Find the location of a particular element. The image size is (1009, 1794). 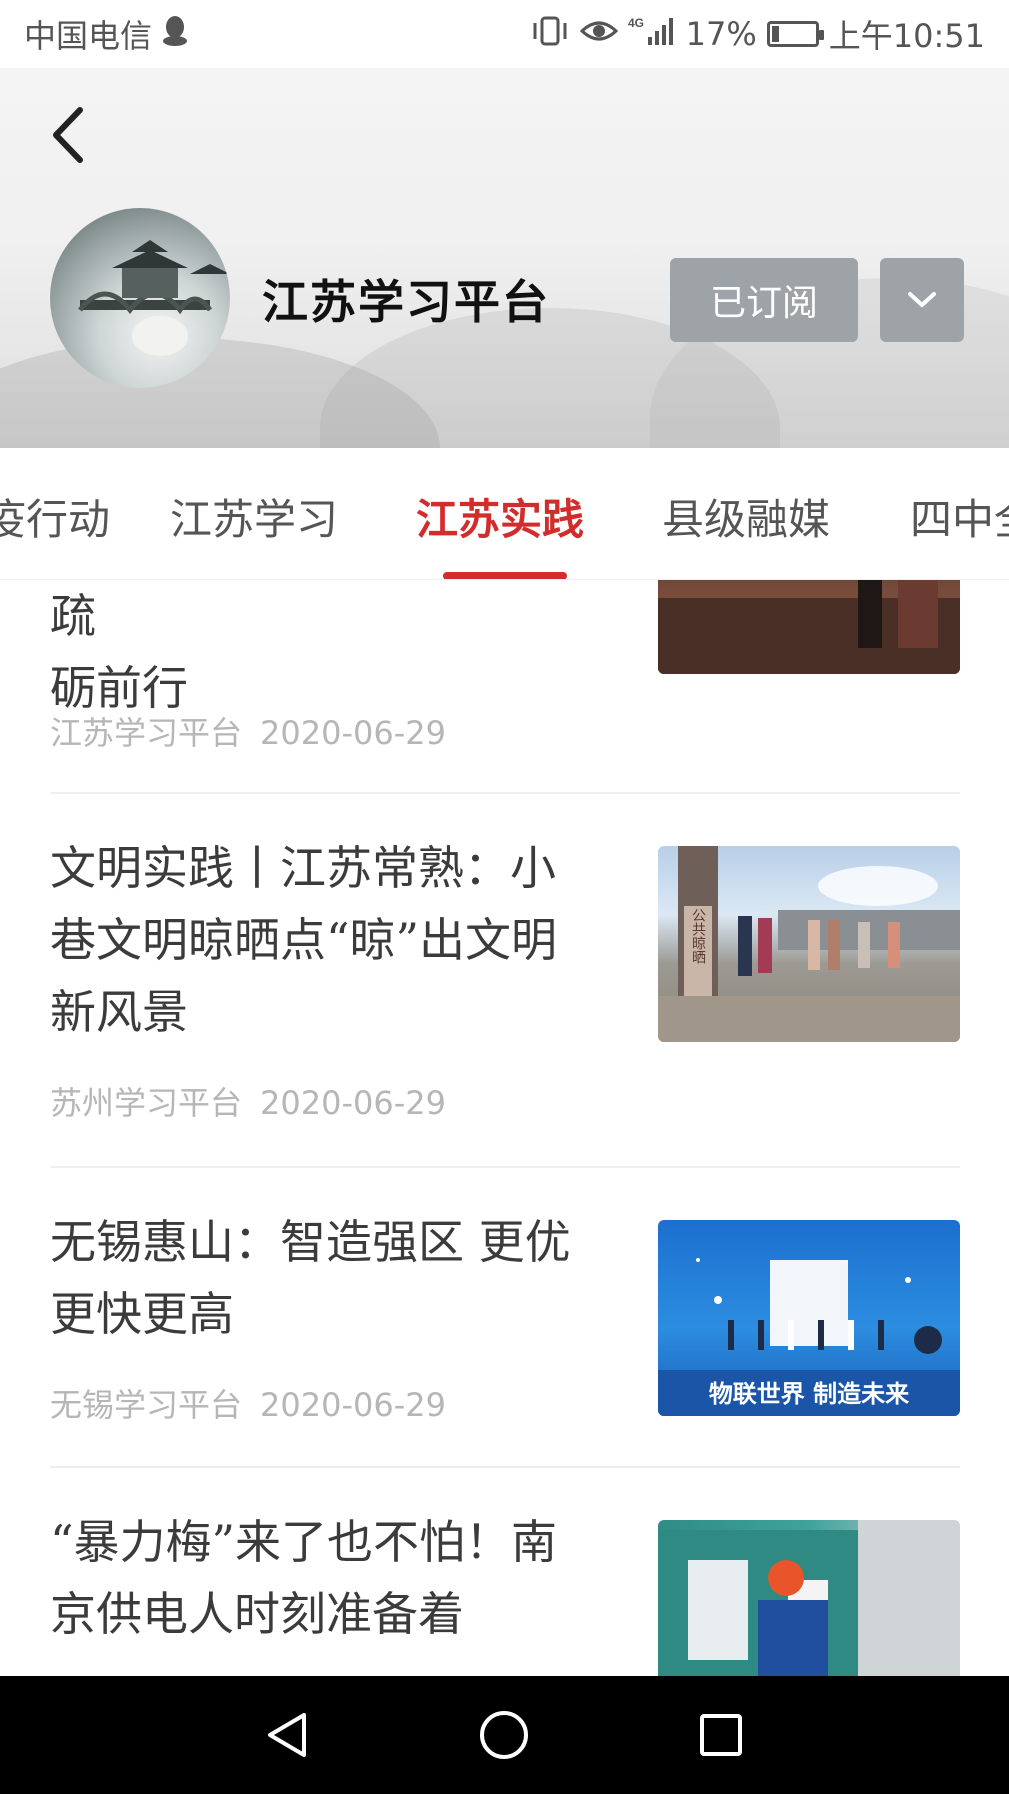

category-tabs: 疫行动 江苏学习 江苏实践 县级融媒 四中全 is located at coordinates (504, 514).